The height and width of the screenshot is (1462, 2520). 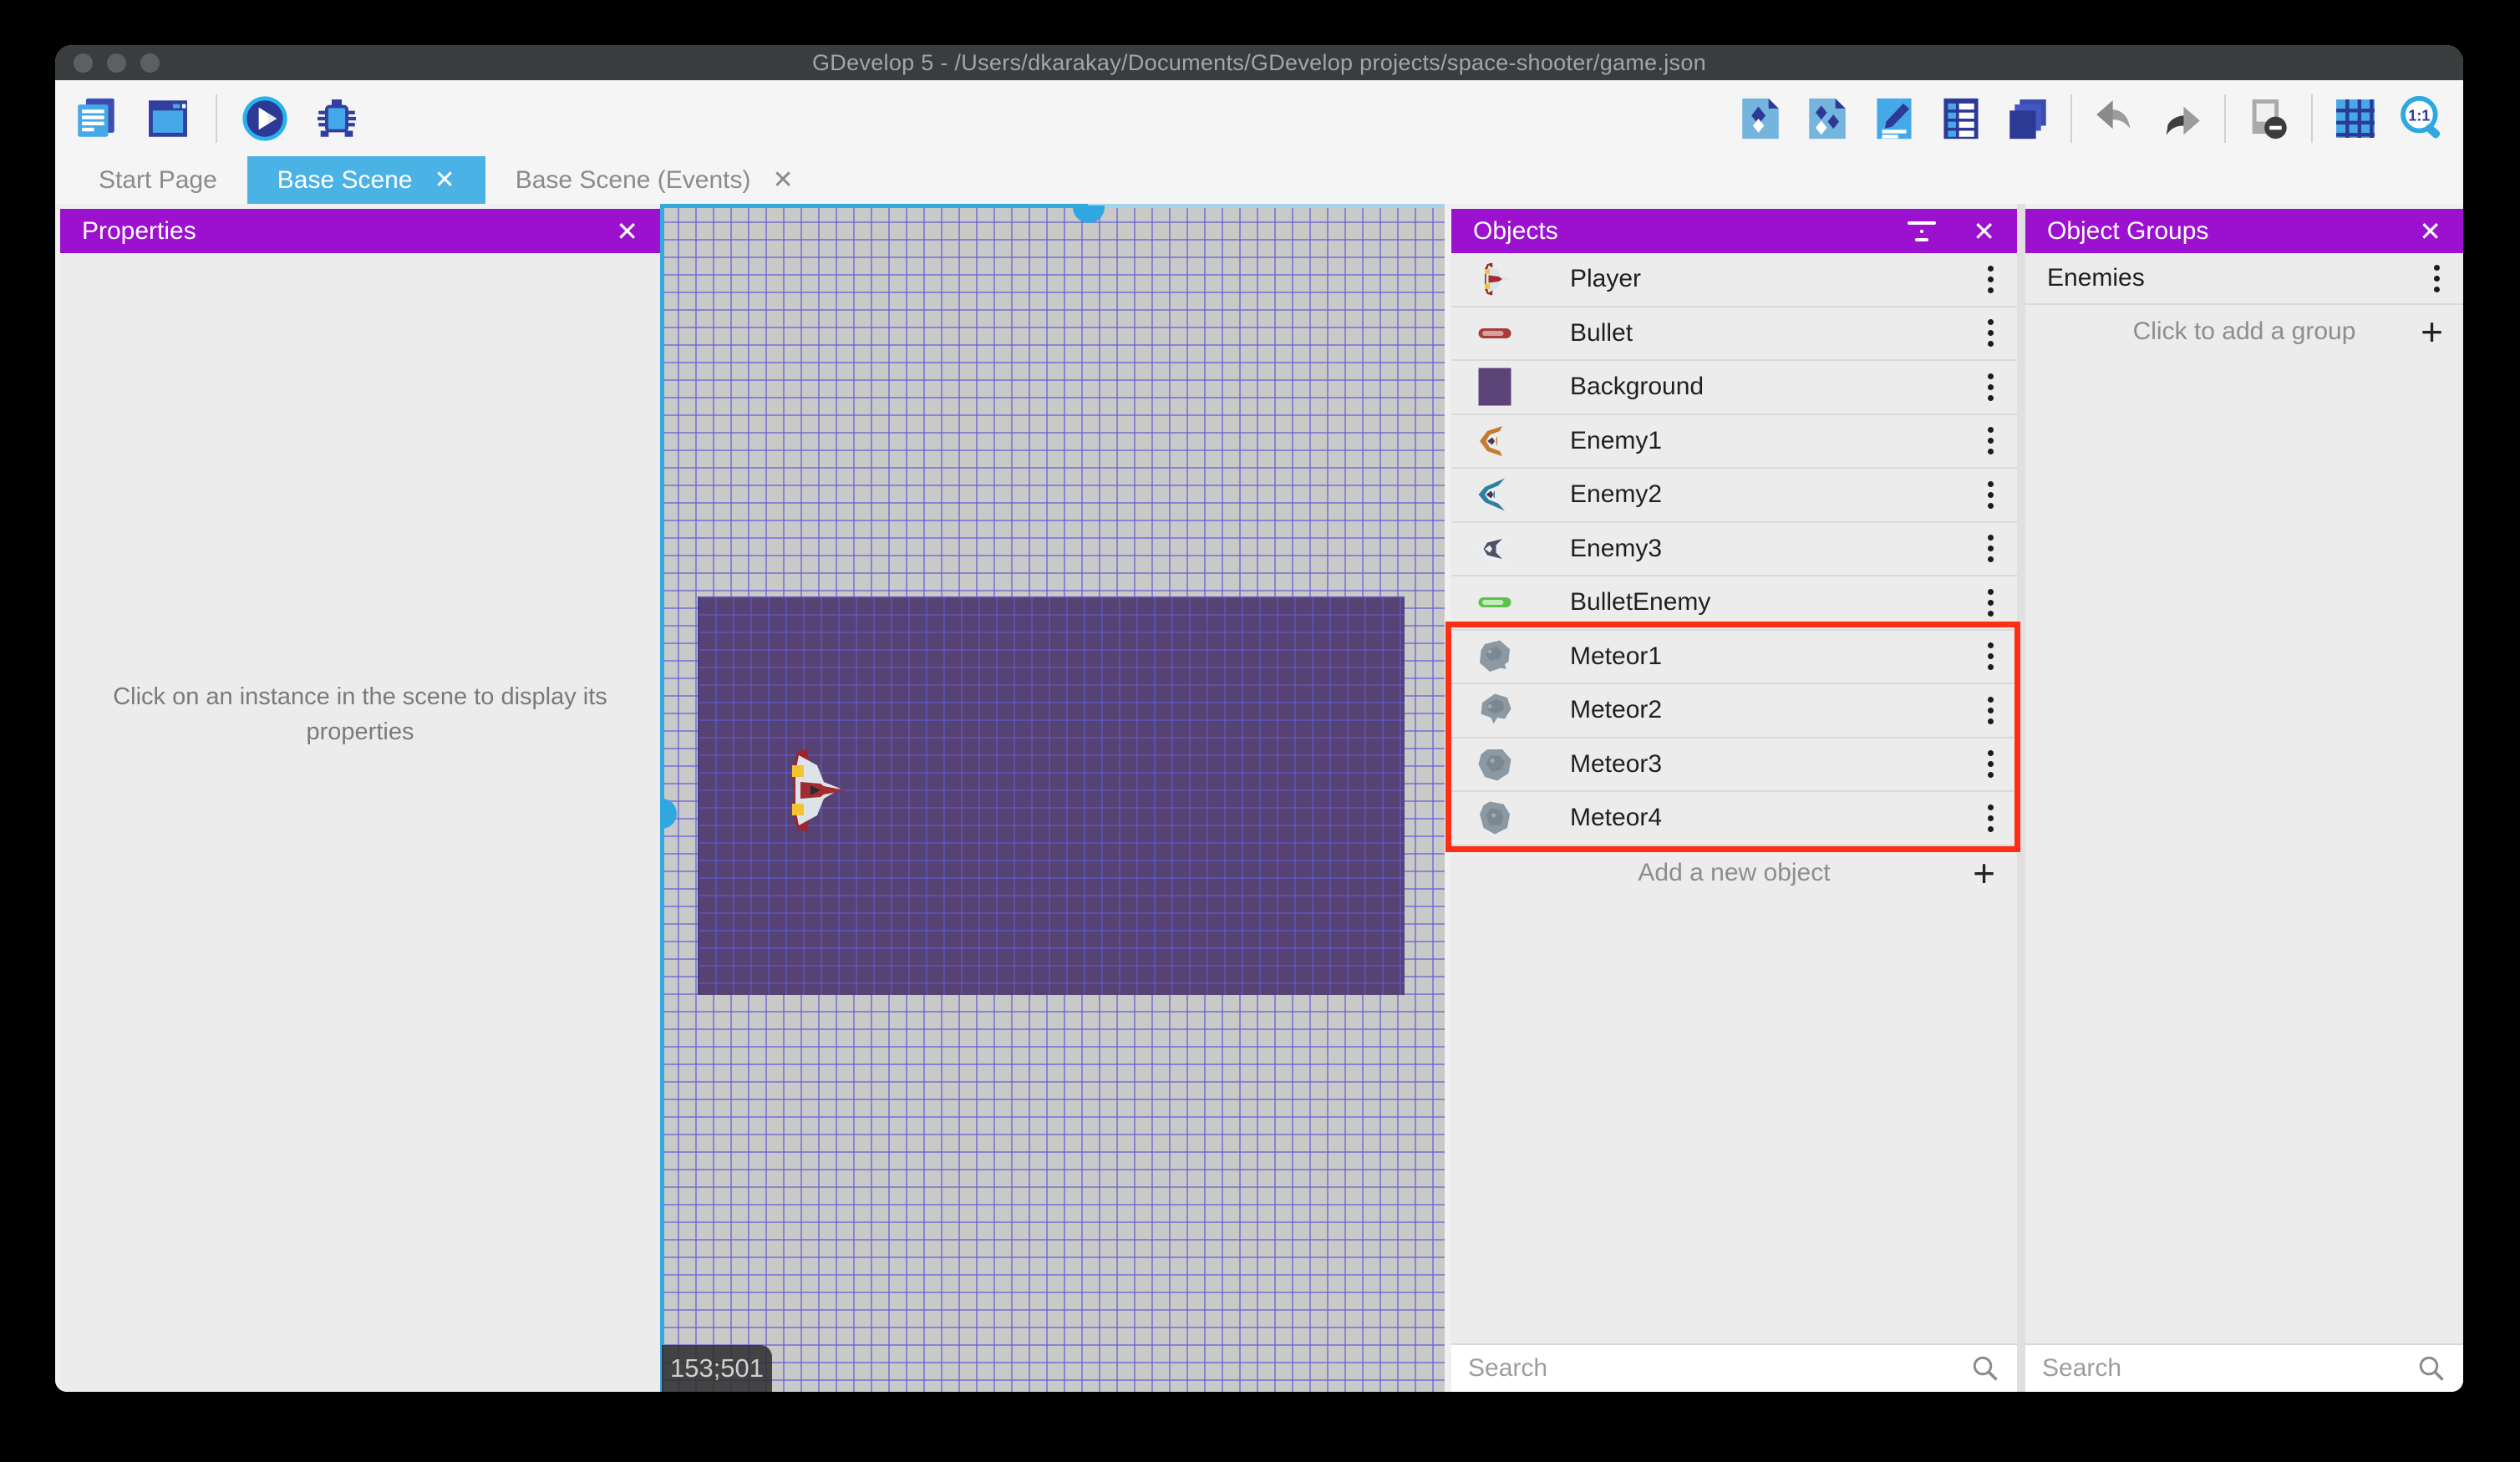 I want to click on add-group-row: Click to add a group +, so click(x=2244, y=331).